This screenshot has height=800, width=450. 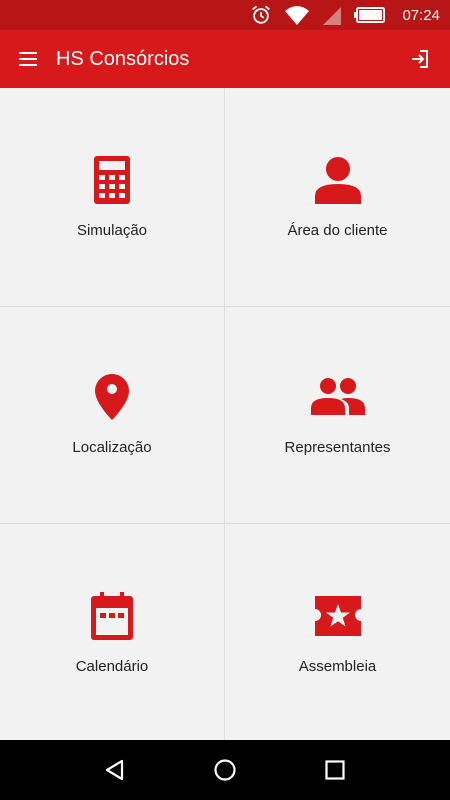 I want to click on recents-button, so click(x=335, y=770).